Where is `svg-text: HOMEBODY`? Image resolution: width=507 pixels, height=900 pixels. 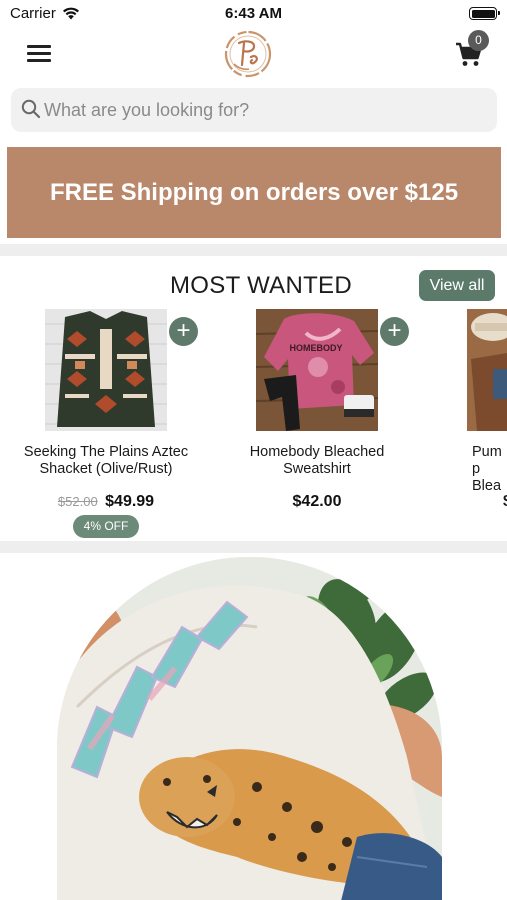 svg-text: HOMEBODY is located at coordinates (315, 348).